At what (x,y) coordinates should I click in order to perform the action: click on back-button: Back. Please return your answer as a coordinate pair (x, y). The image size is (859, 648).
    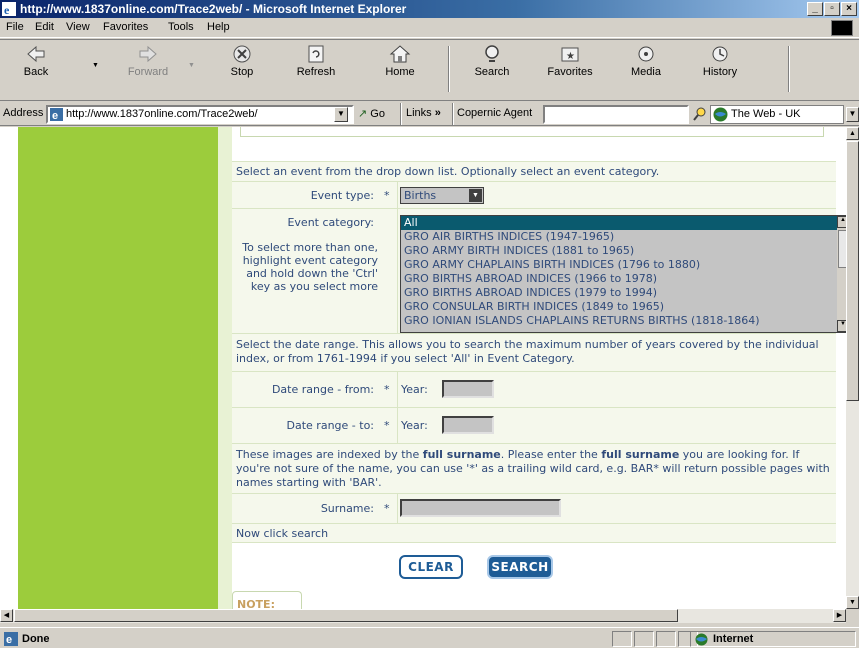
    Looking at the image, I should click on (36, 61).